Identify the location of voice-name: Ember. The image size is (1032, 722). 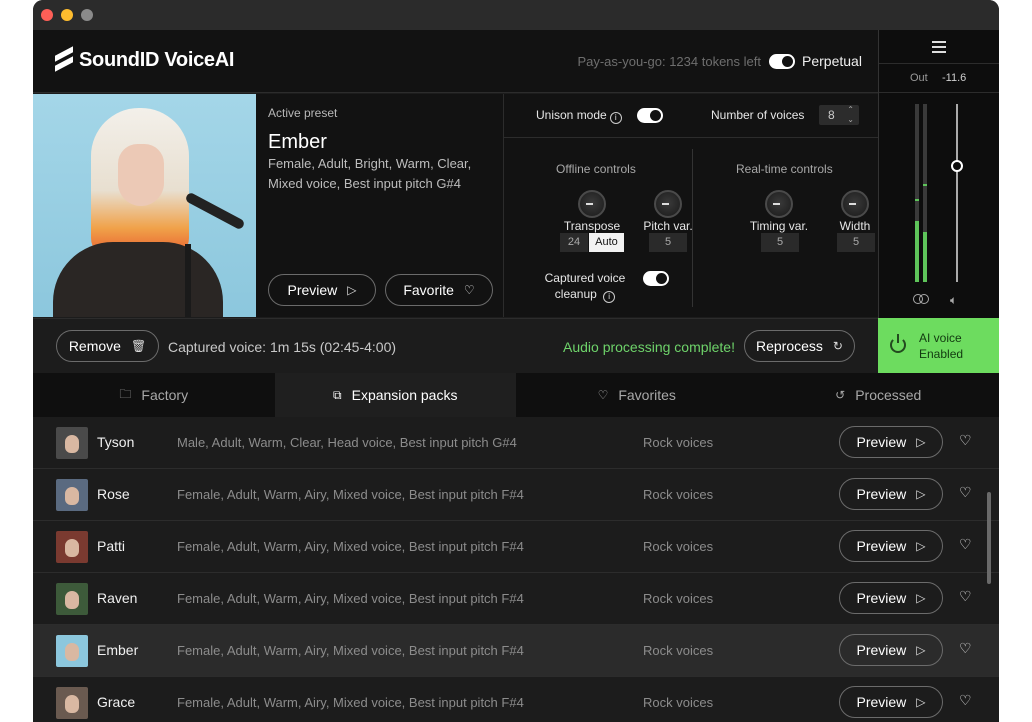
(118, 650).